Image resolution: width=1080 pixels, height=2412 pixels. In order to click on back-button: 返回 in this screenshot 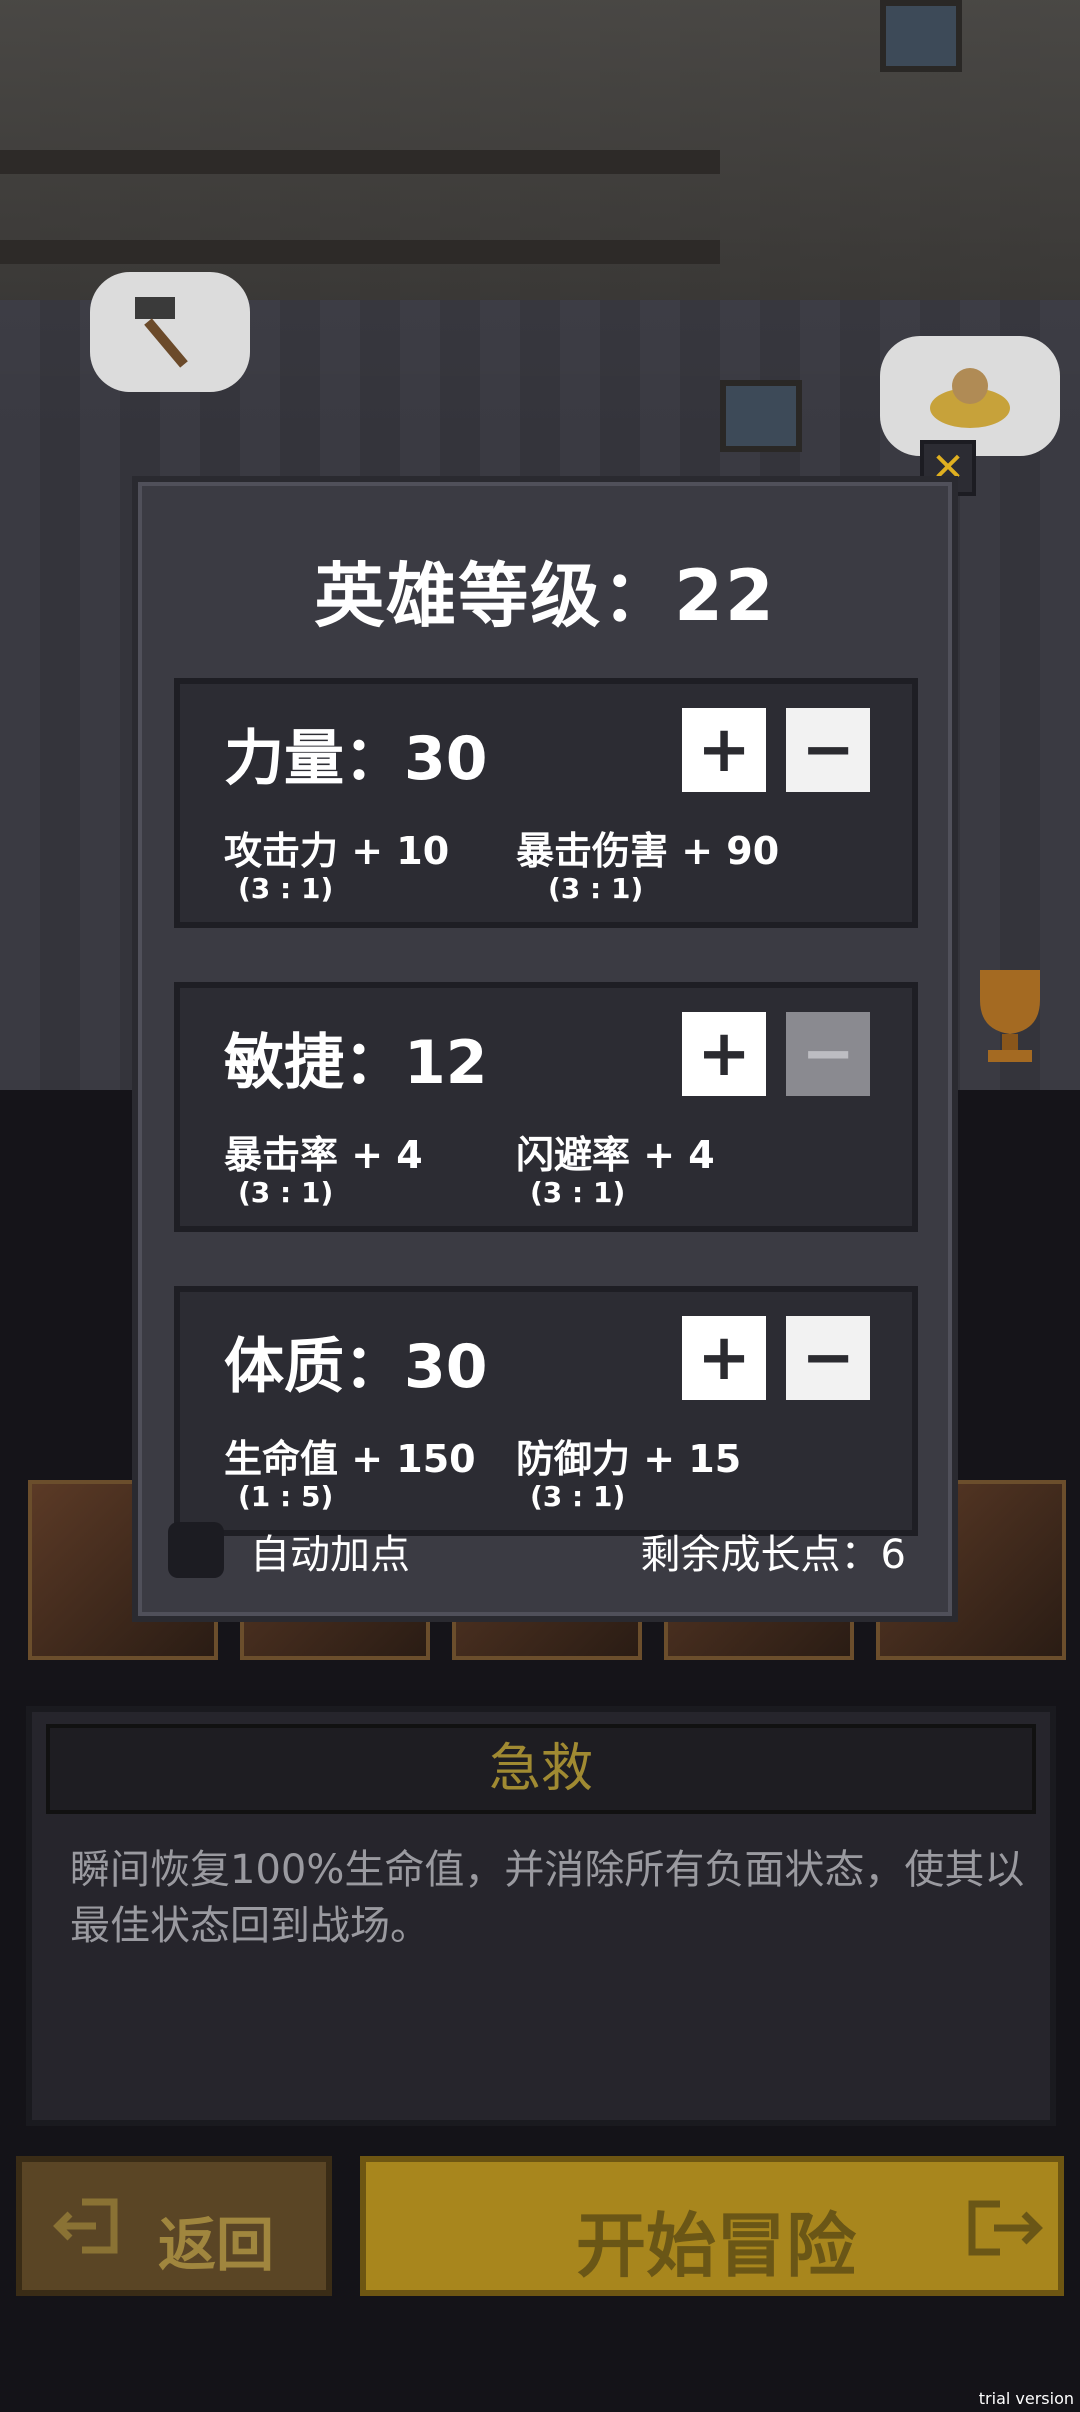, I will do `click(174, 2226)`.